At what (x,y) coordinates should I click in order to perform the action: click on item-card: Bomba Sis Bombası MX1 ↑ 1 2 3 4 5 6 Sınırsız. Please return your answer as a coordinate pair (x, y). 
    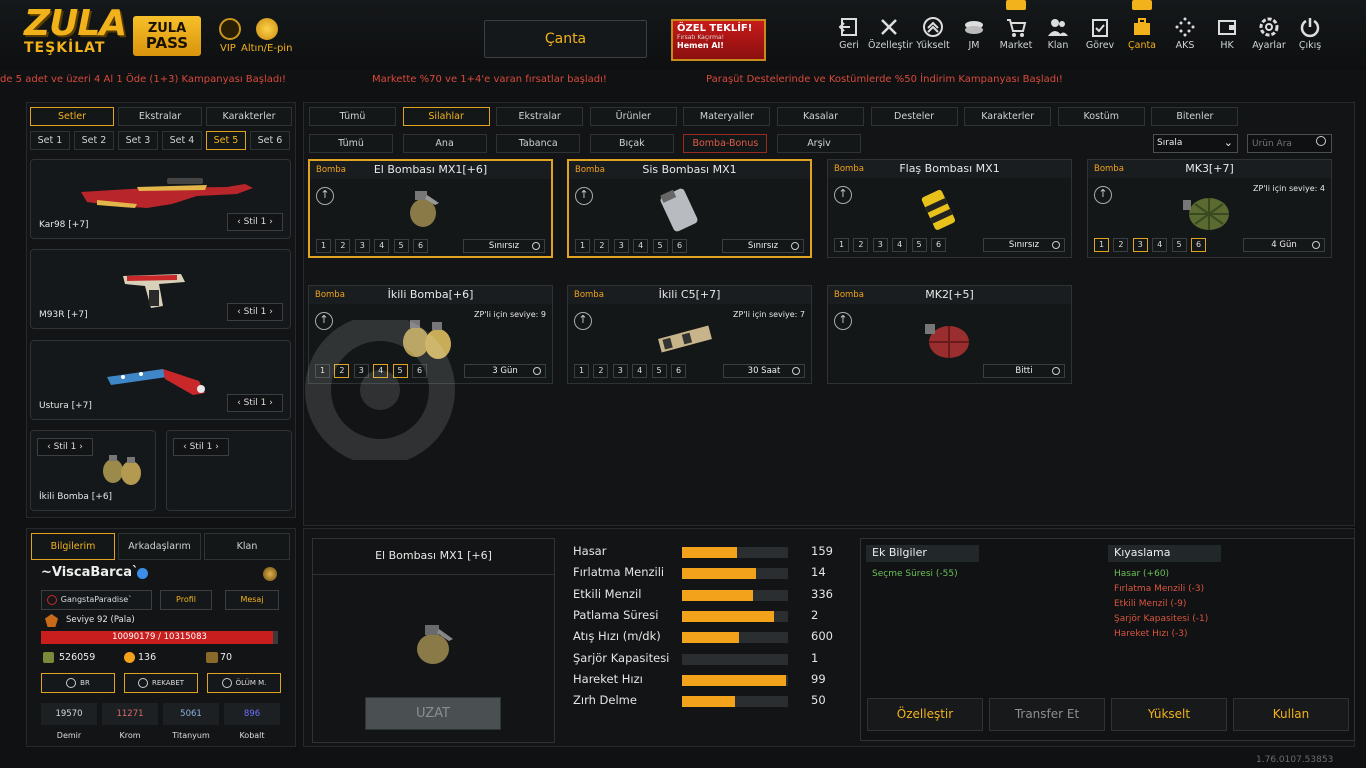
    Looking at the image, I should click on (689, 208).